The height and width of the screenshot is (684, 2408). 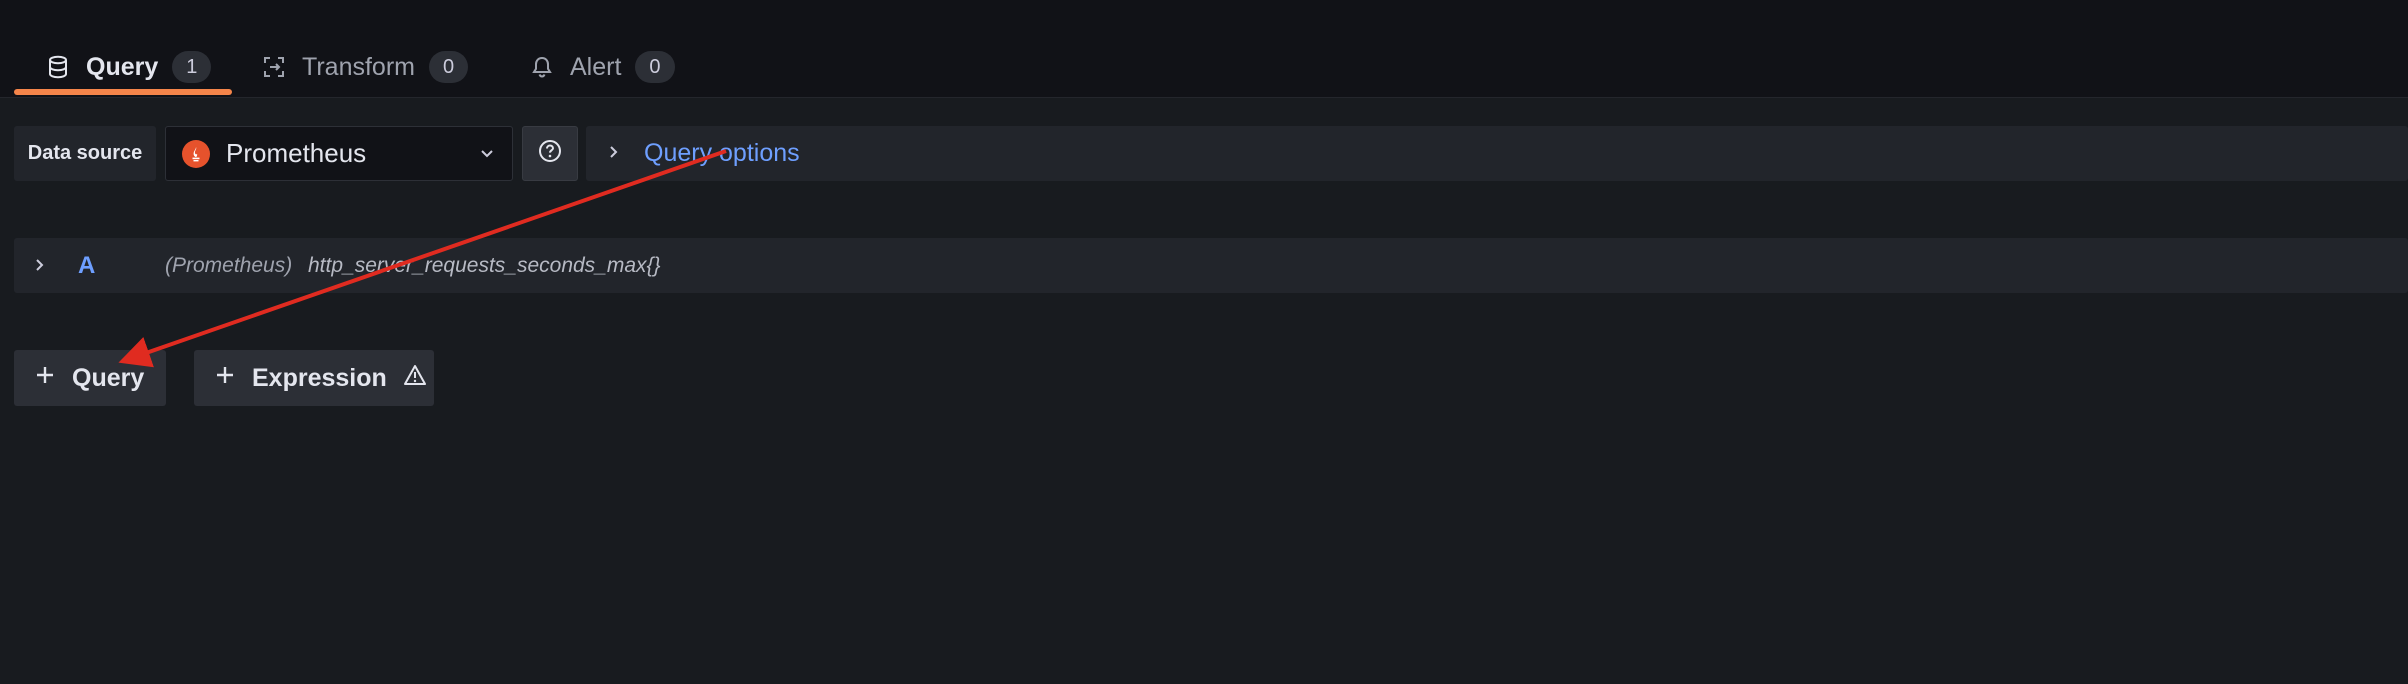 I want to click on add-expression-label: Expression, so click(x=319, y=377).